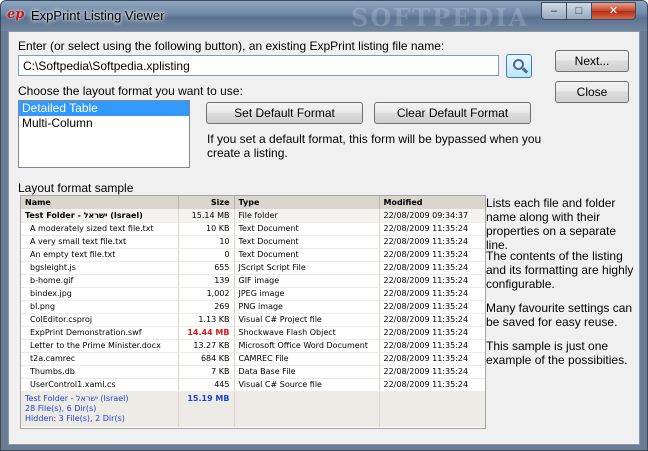 This screenshot has width=648, height=451. What do you see at coordinates (100, 268) in the screenshot?
I see `file-name: bgsleight.js` at bounding box center [100, 268].